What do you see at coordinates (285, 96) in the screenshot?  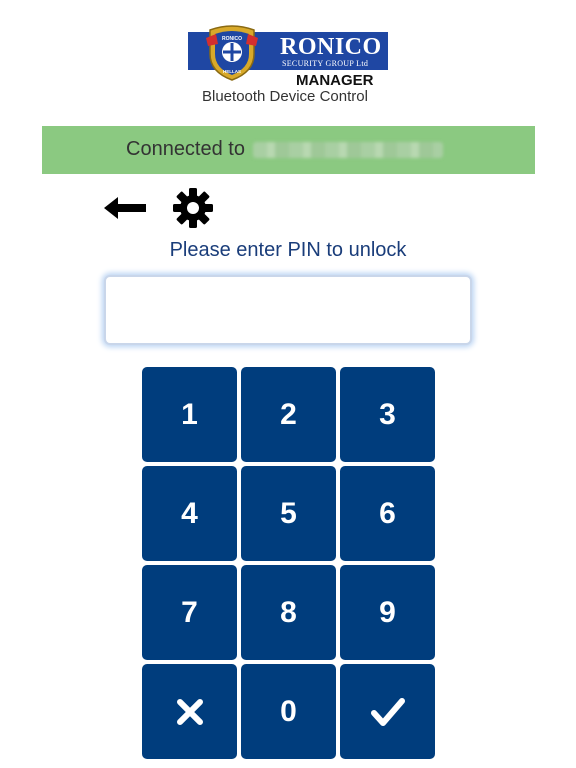 I see `logo-tagline: Bluetooth Device Control` at bounding box center [285, 96].